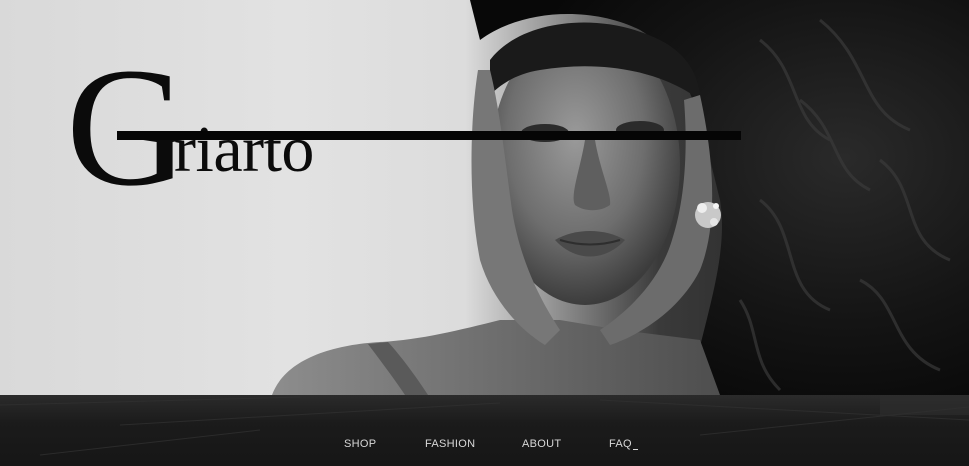 Image resolution: width=969 pixels, height=466 pixels. What do you see at coordinates (429, 135) in the screenshot?
I see `logo-strike-line` at bounding box center [429, 135].